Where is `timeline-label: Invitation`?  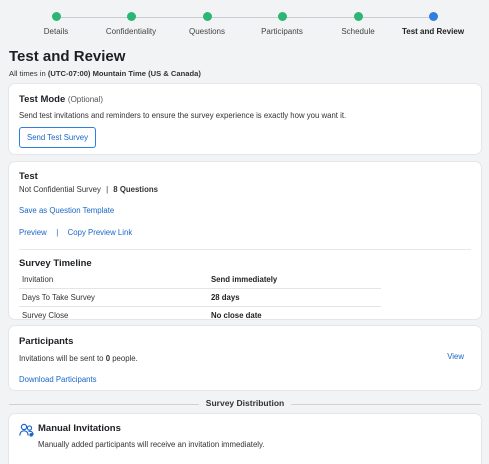
timeline-label: Invitation is located at coordinates (113, 280).